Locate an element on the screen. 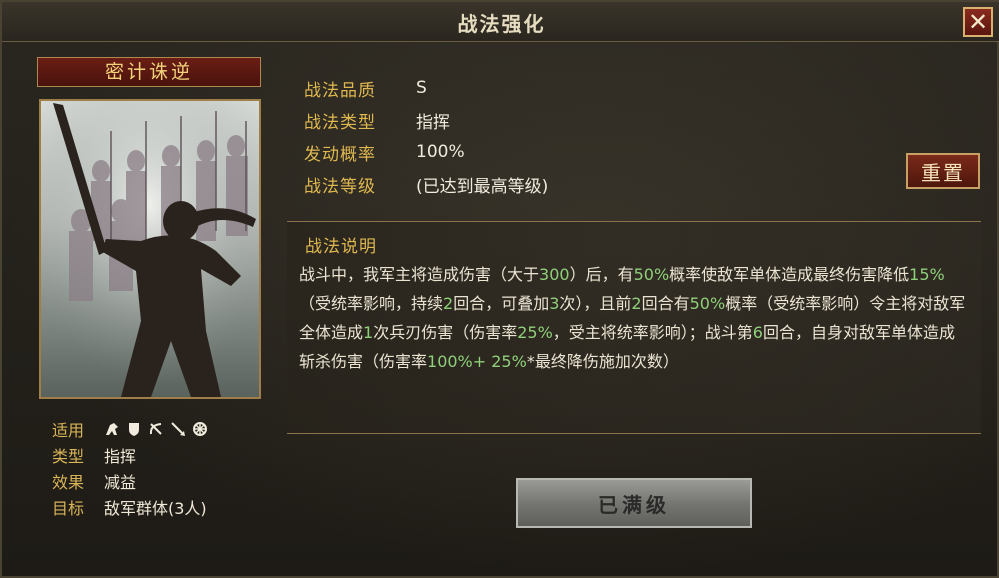 The width and height of the screenshot is (999, 578). meta-row-applicable: 适用 is located at coordinates (130, 429).